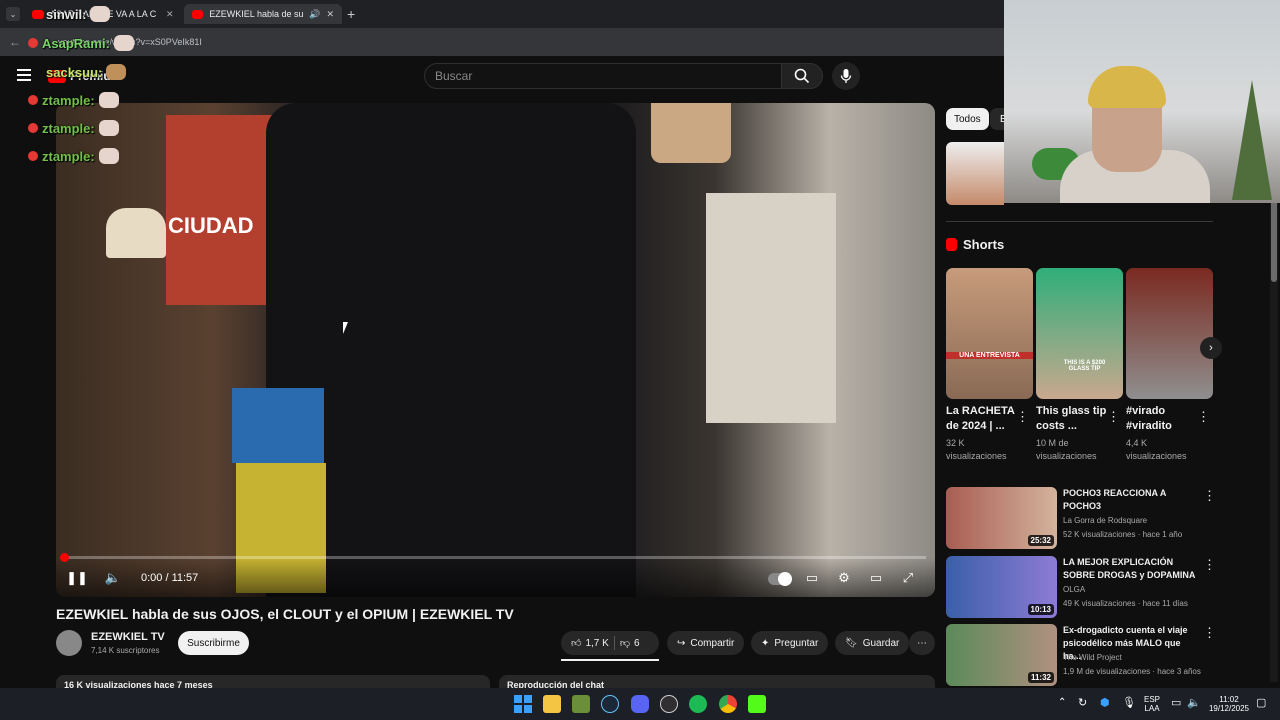 The height and width of the screenshot is (720, 1280). Describe the element at coordinates (1084, 366) in the screenshot. I see `short-overlay-text: THIS IS A $200 GLASS TIP` at that location.